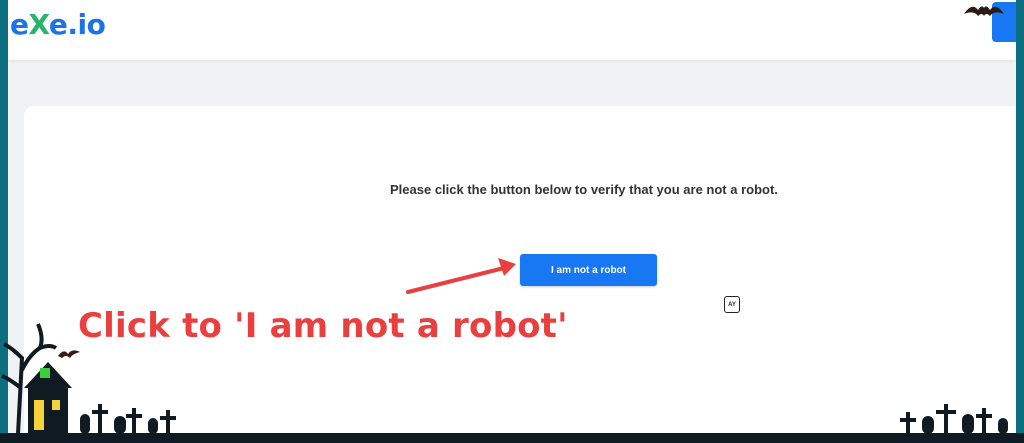 This screenshot has height=443, width=1024. Describe the element at coordinates (512, 30) in the screenshot. I see `site-header: eXe.io` at that location.